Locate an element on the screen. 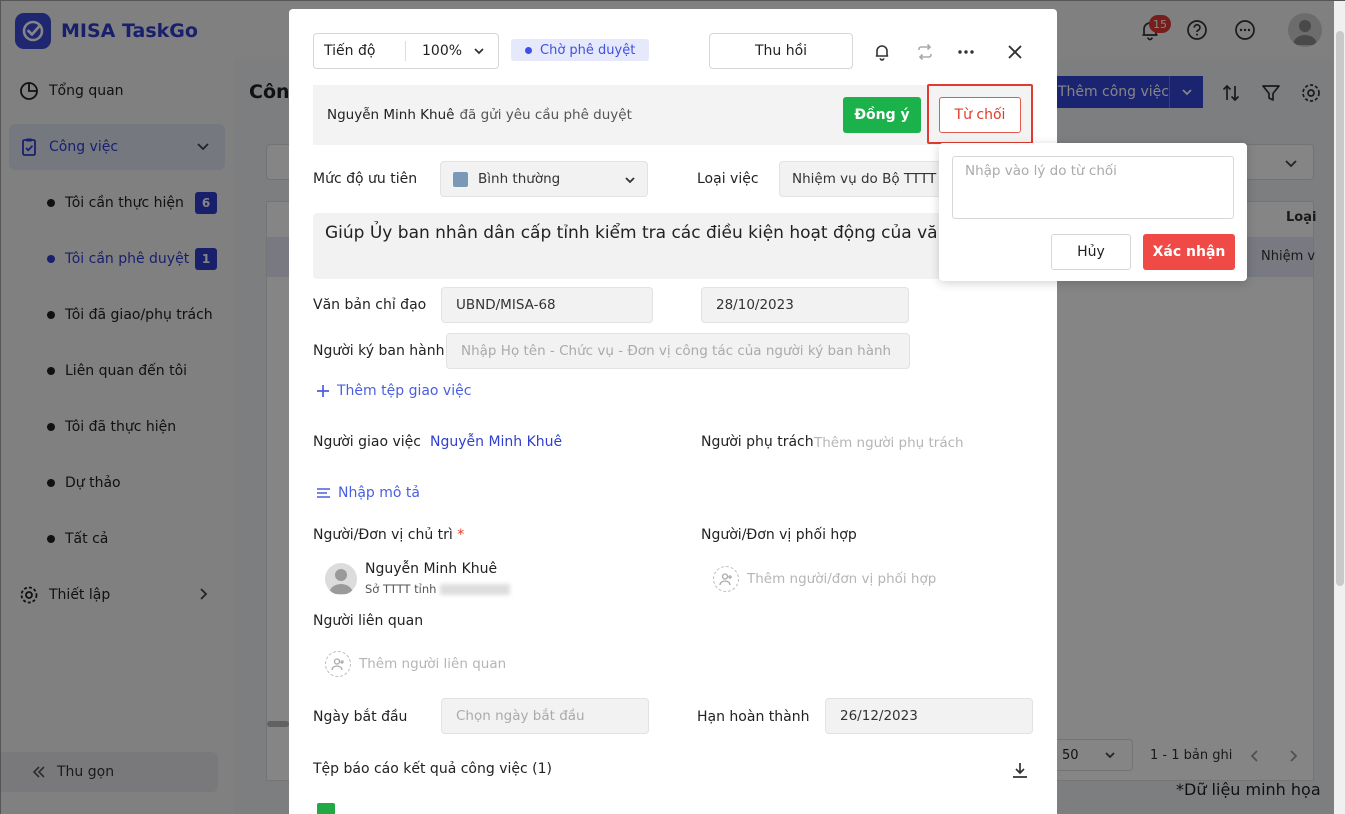  spreadsheet-file-icon is located at coordinates (326, 808).